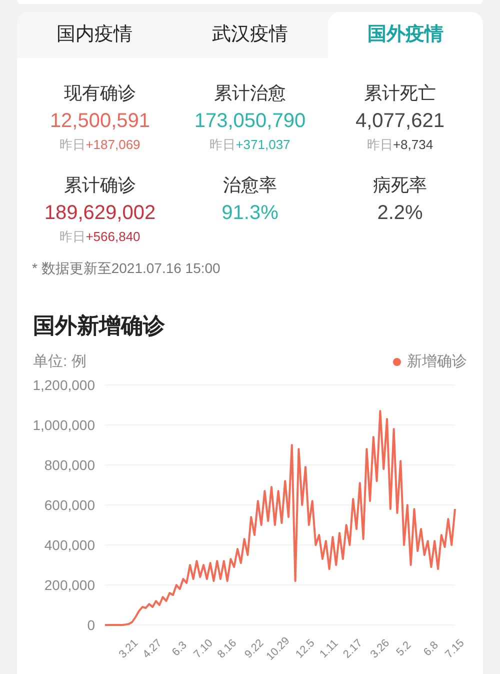 The image size is (500, 674). Describe the element at coordinates (100, 185) in the screenshot. I see `stat-label: 累计确诊` at that location.